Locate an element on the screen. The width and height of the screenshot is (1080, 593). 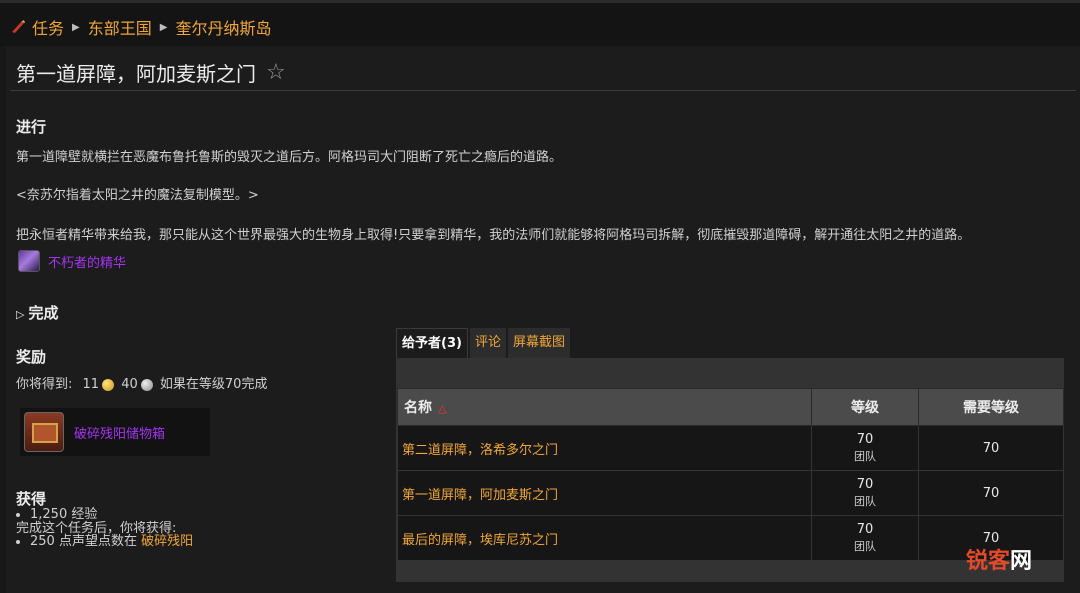
reward-condition: 如果在等级70完成 is located at coordinates (213, 384).